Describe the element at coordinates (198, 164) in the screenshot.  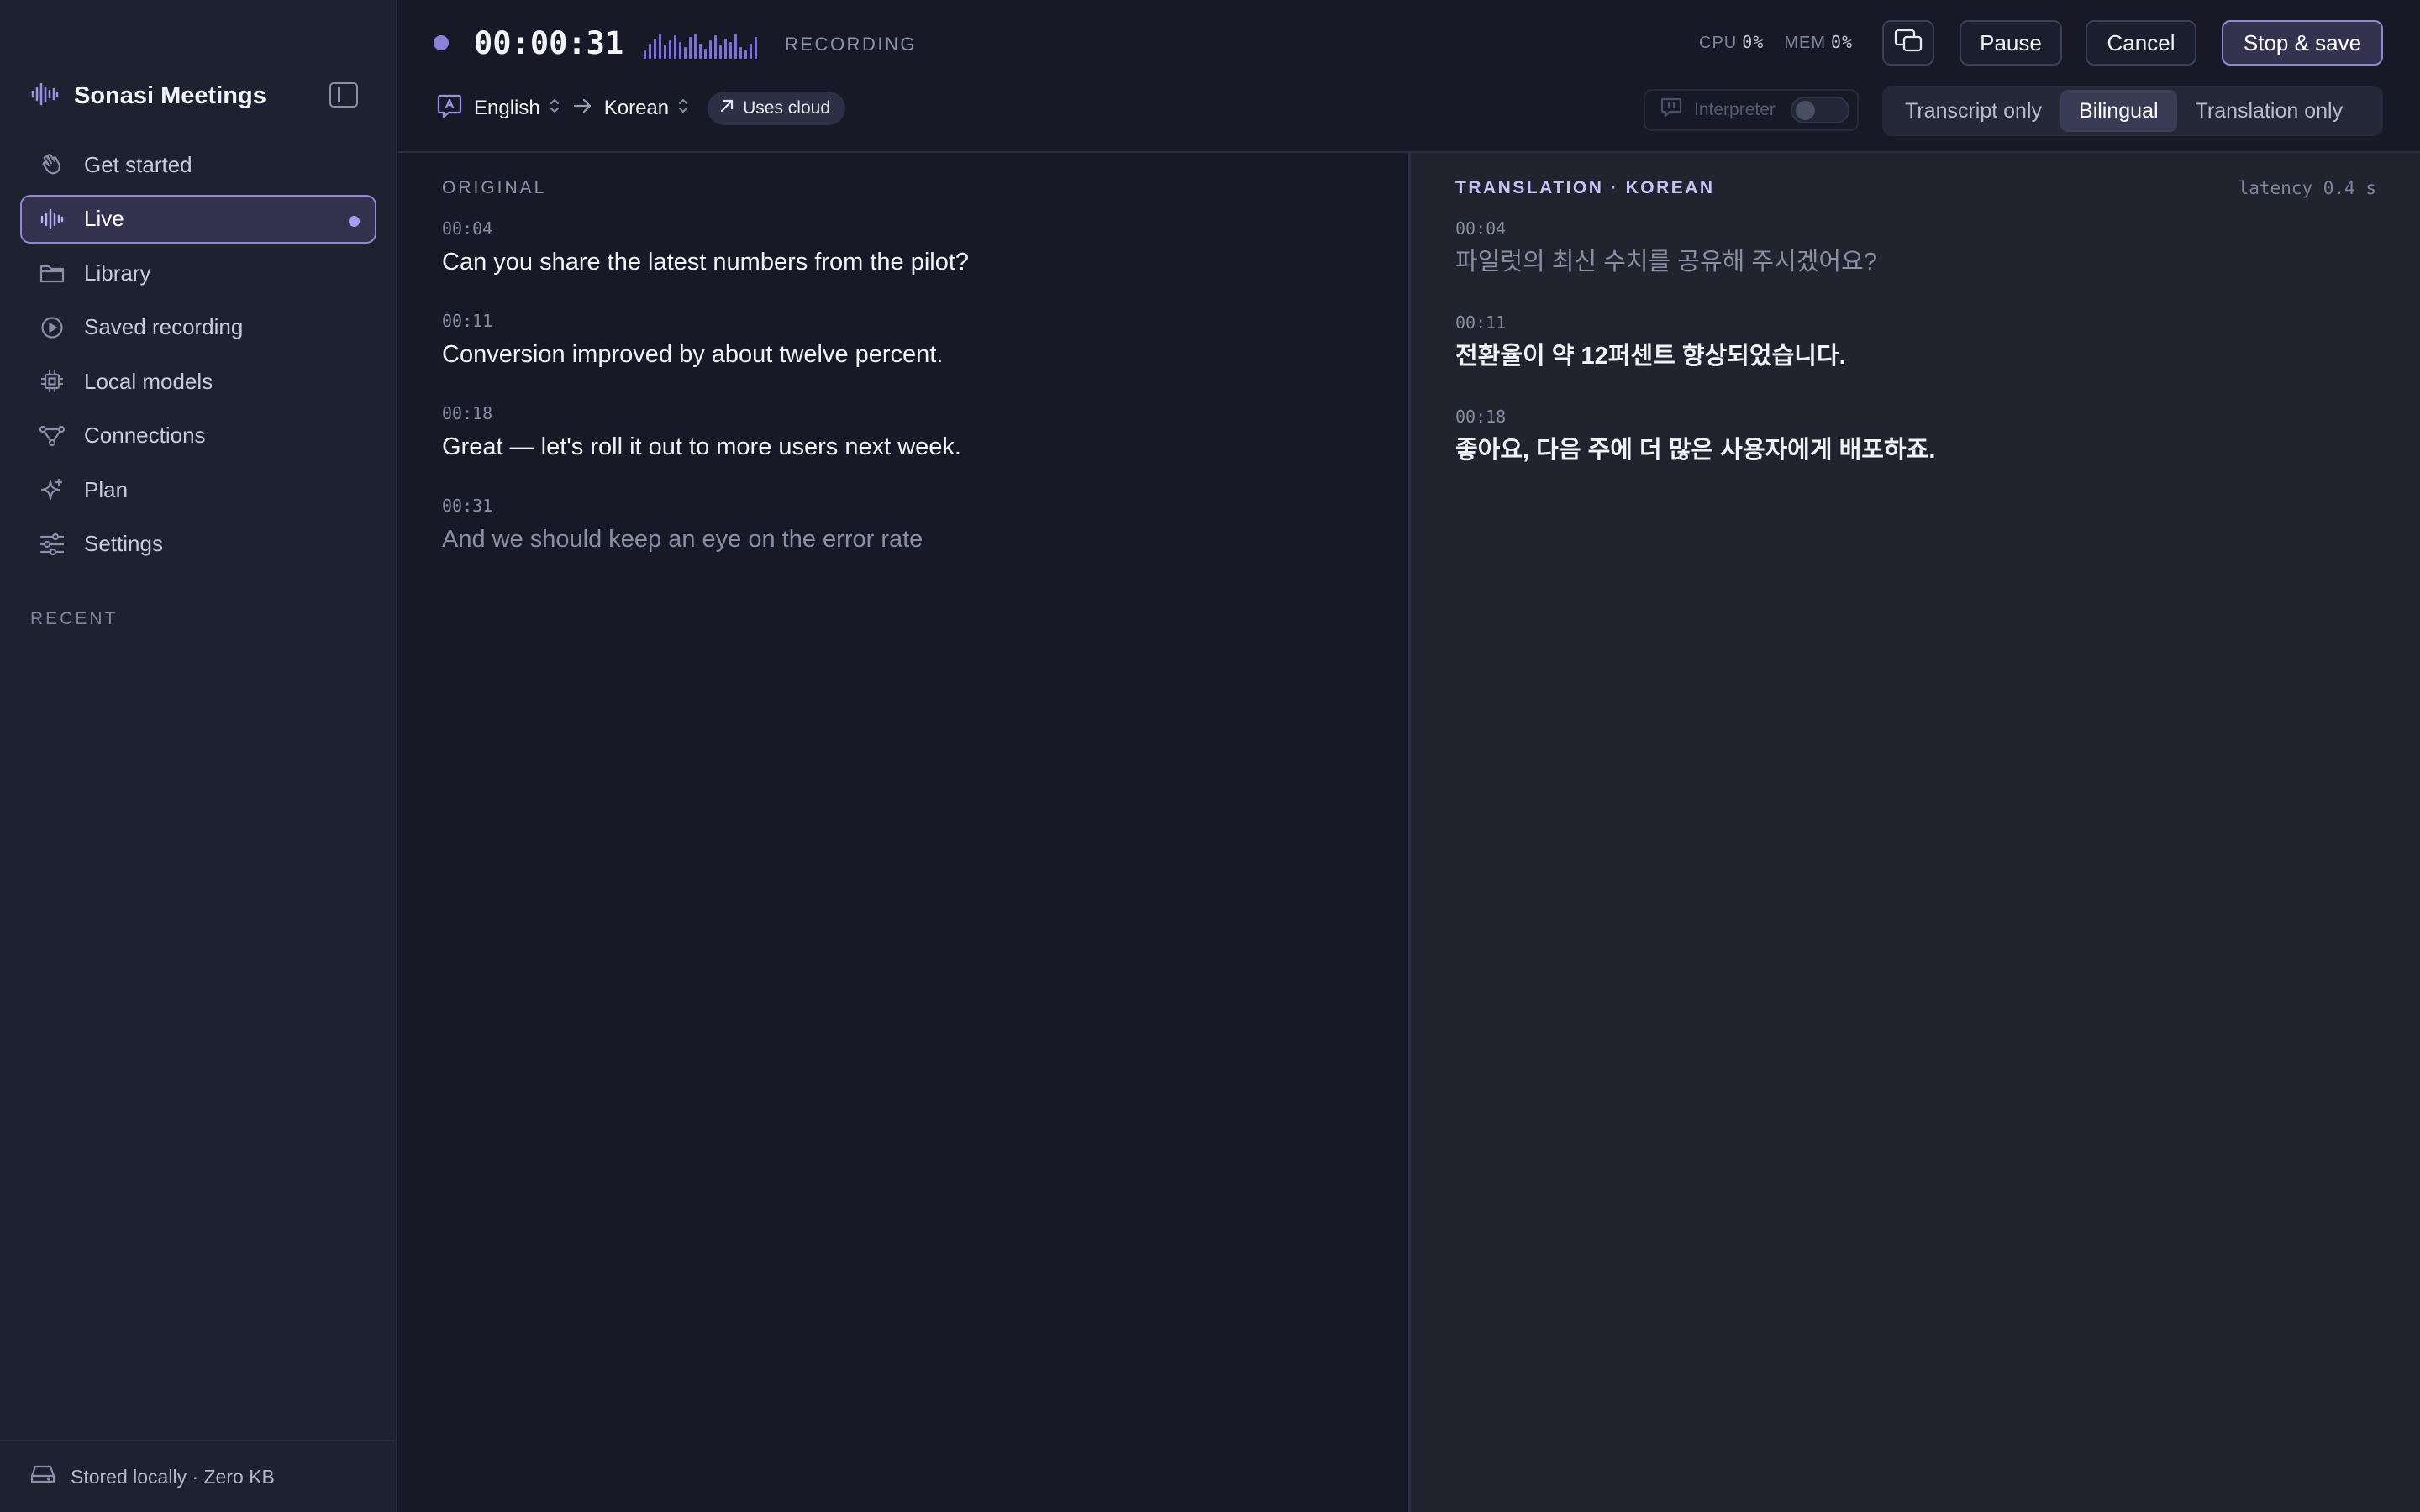
I see `sidebar-item-get-started: Get started` at that location.